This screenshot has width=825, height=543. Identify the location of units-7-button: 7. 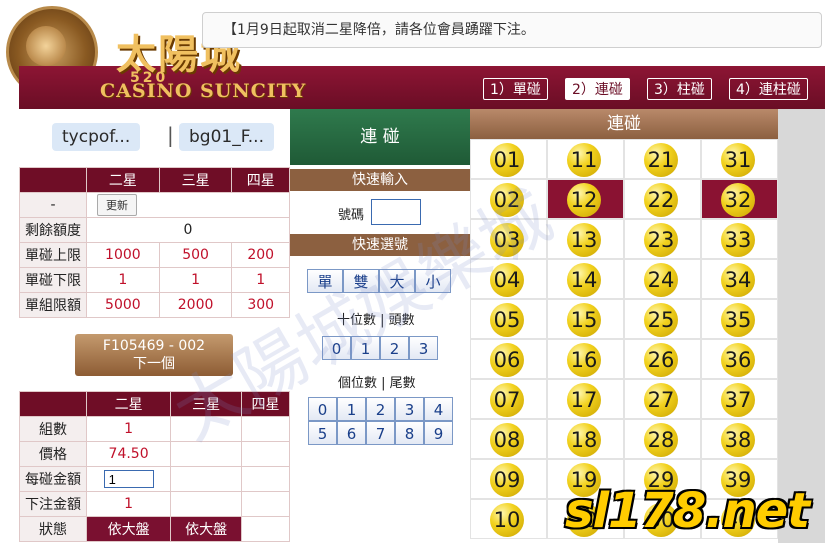
(380, 433).